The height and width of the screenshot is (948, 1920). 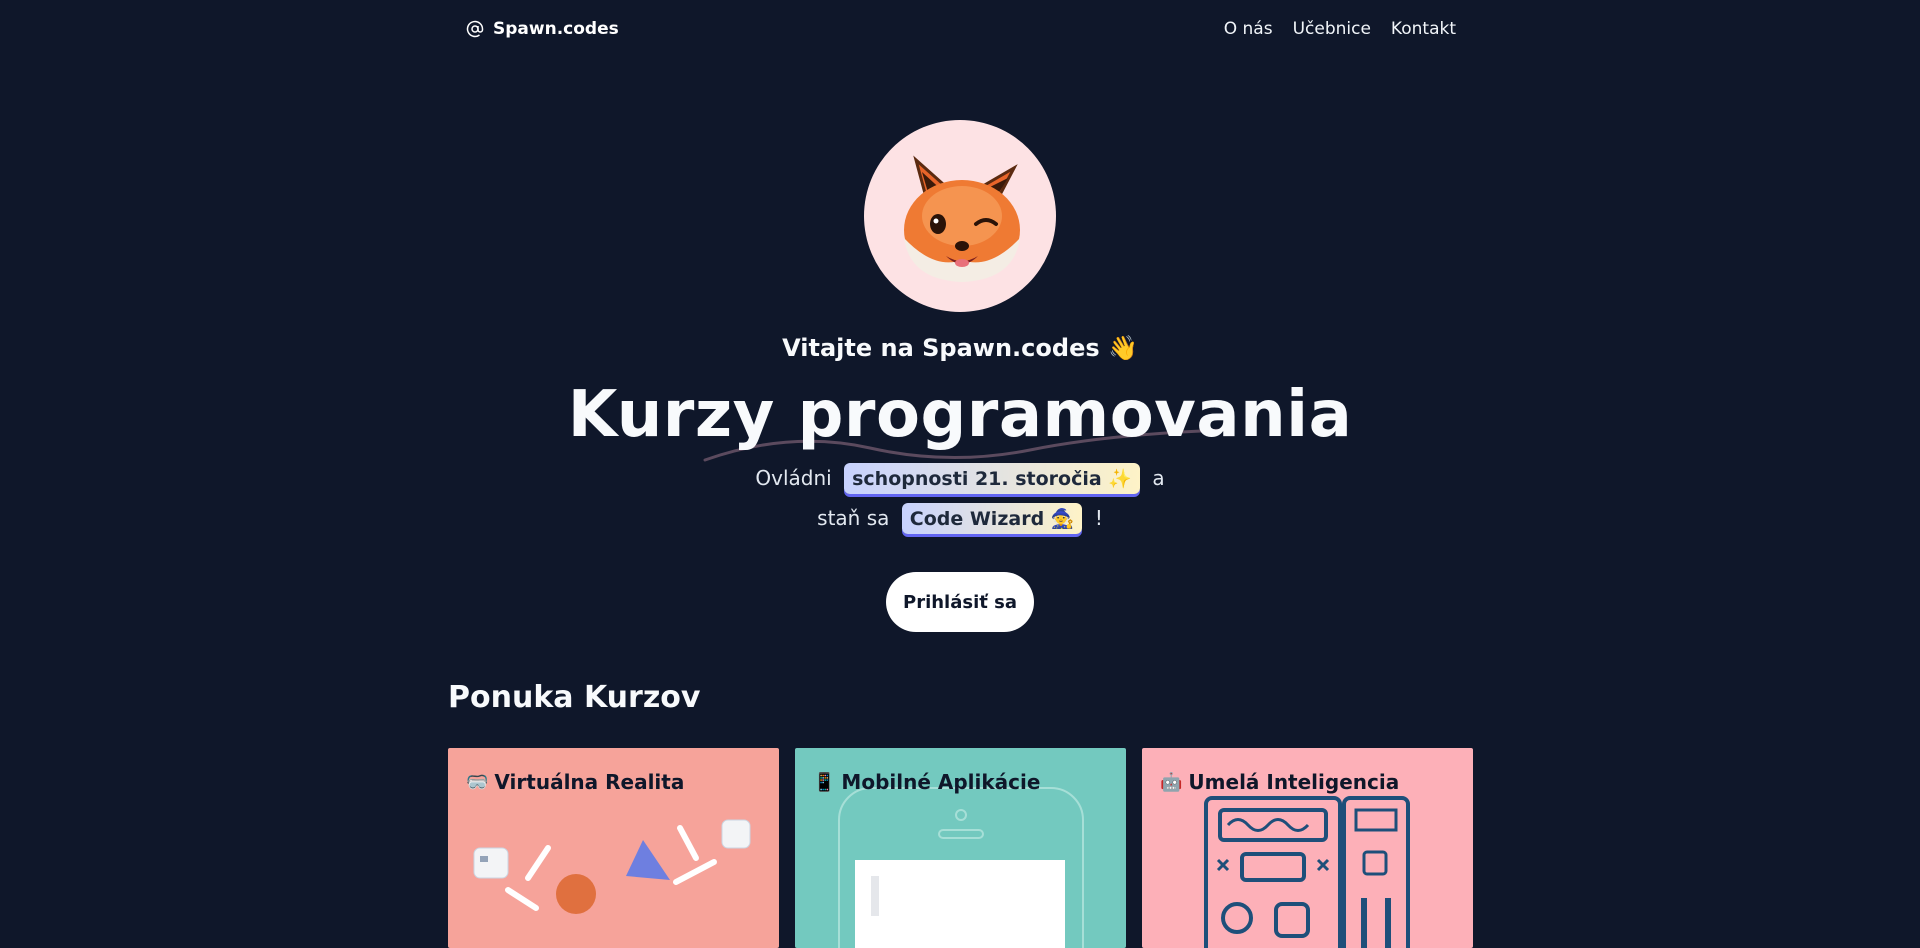 I want to click on nav-link-o-nas: O nás, so click(x=1248, y=29).